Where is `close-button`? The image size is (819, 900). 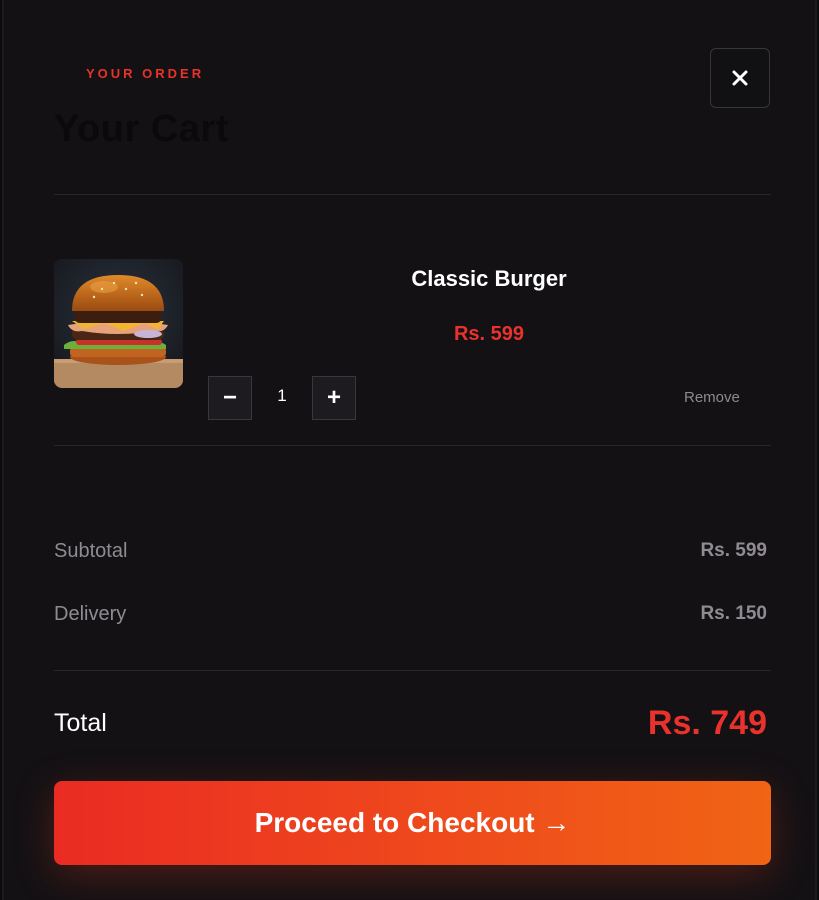
close-button is located at coordinates (740, 78).